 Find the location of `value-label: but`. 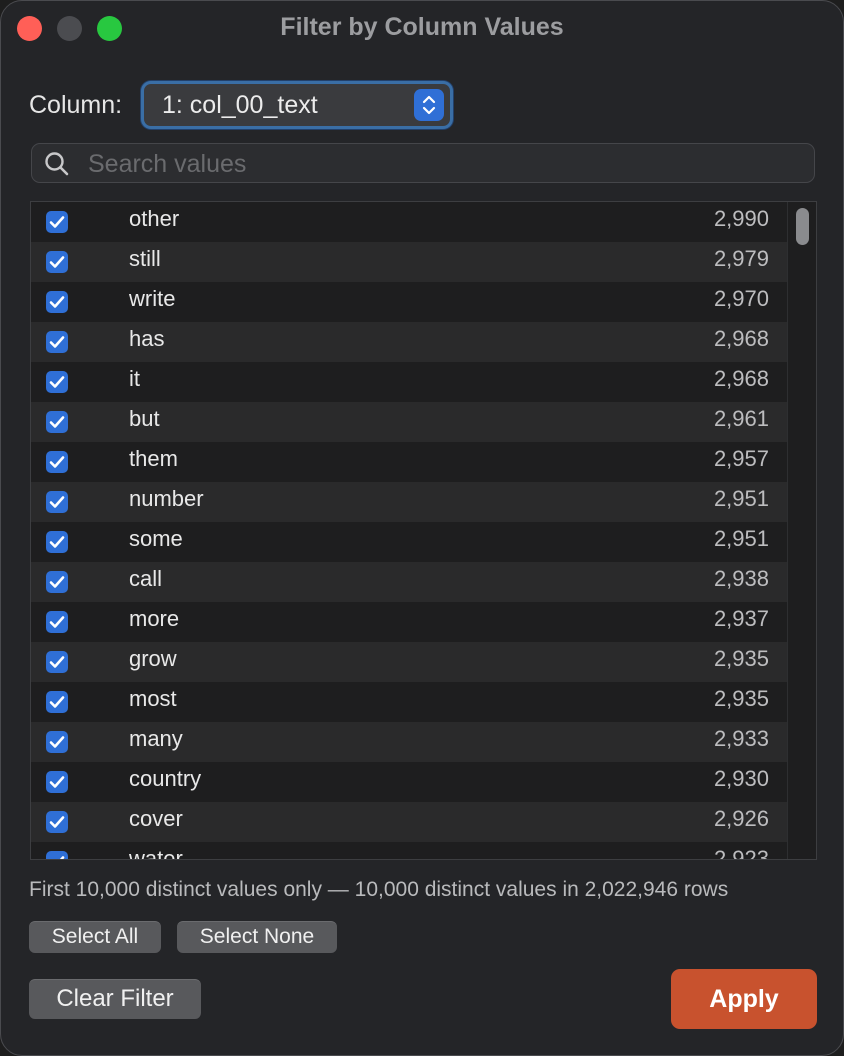

value-label: but is located at coordinates (144, 418).